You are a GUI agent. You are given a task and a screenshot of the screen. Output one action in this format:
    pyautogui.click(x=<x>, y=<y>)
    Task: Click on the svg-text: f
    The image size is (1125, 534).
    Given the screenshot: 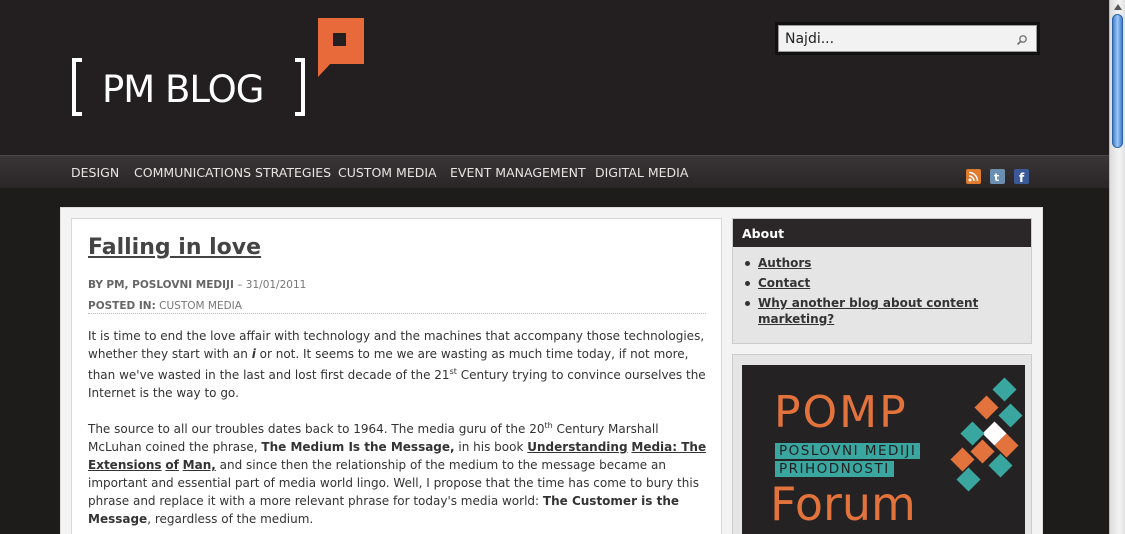 What is the action you would take?
    pyautogui.click(x=1022, y=177)
    